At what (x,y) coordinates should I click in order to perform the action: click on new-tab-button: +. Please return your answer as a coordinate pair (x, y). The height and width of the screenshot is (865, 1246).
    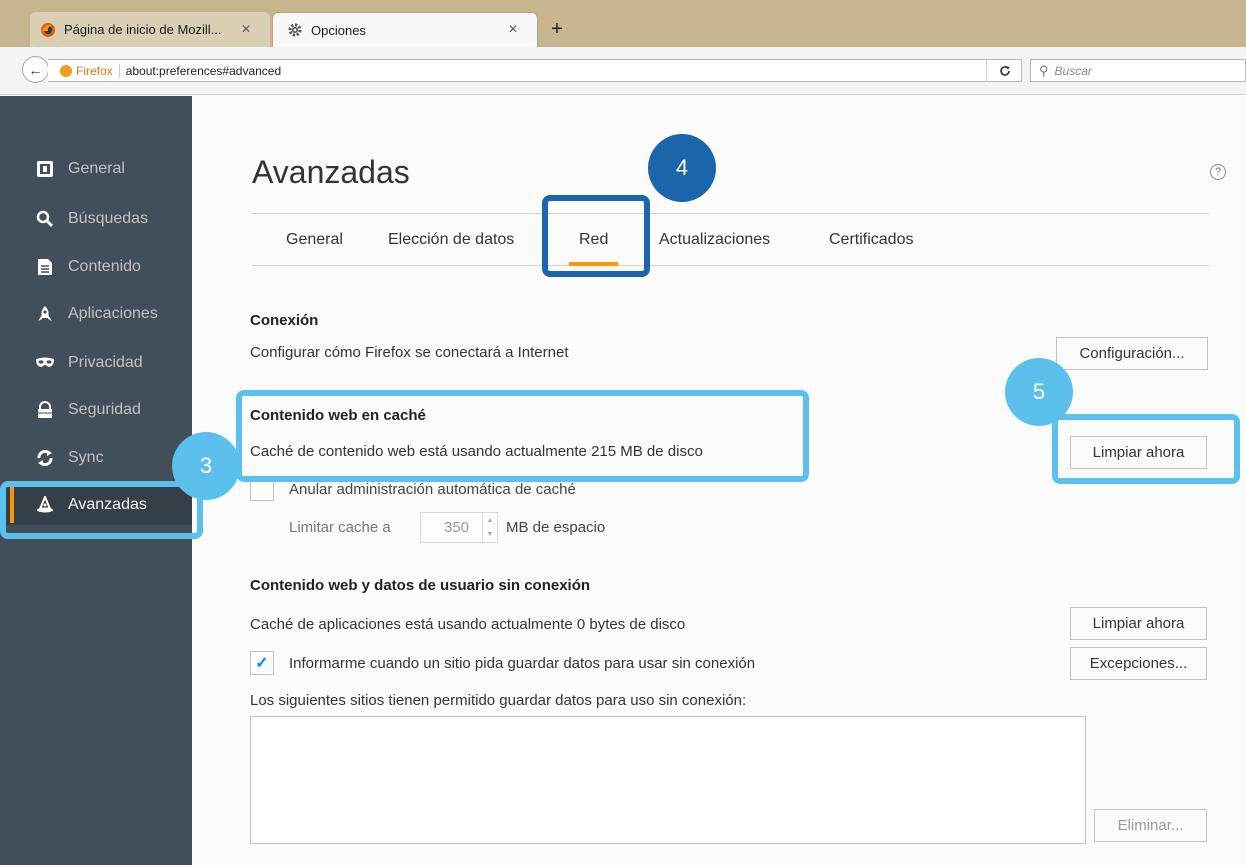
    Looking at the image, I should click on (557, 29).